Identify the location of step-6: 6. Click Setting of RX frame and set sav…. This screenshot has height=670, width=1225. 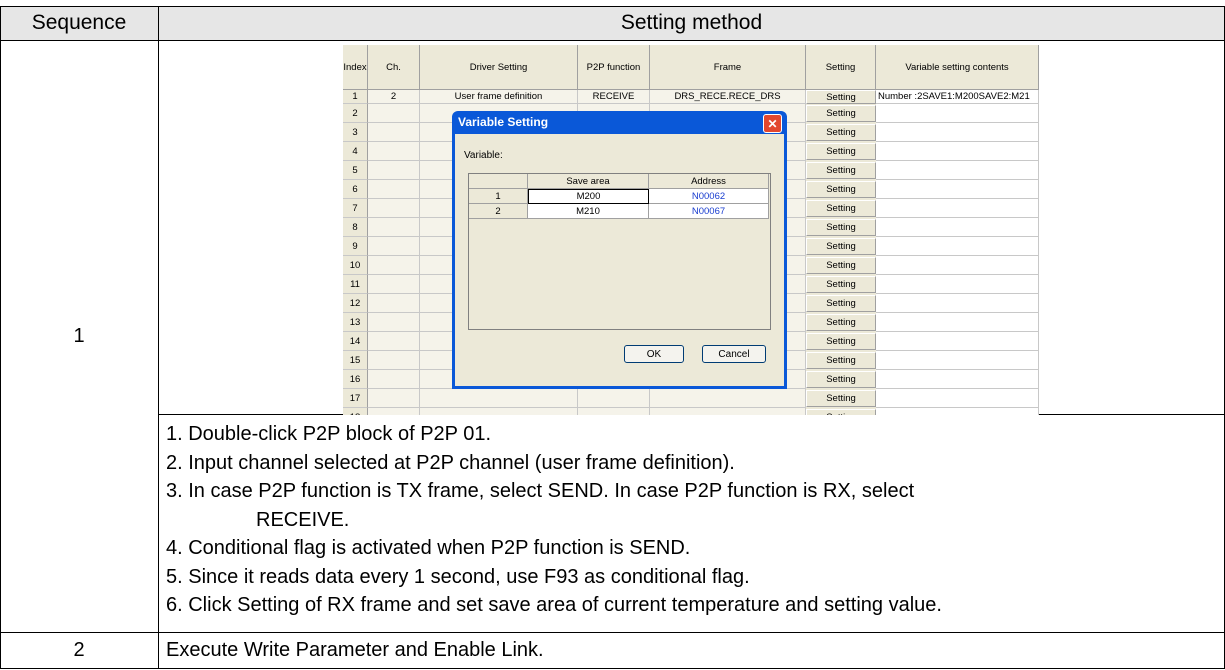
(554, 605).